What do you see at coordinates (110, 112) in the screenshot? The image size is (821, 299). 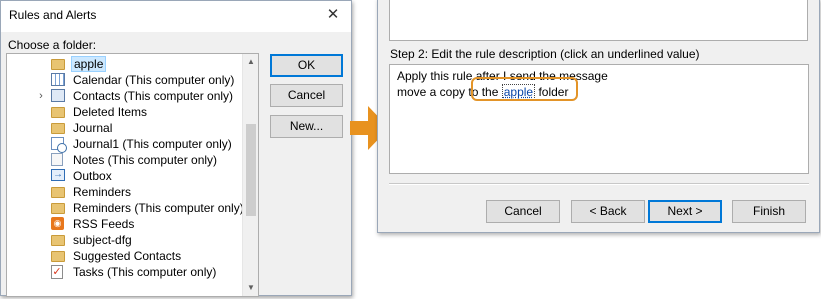 I see `folder-tree-item-label: Deleted Items` at bounding box center [110, 112].